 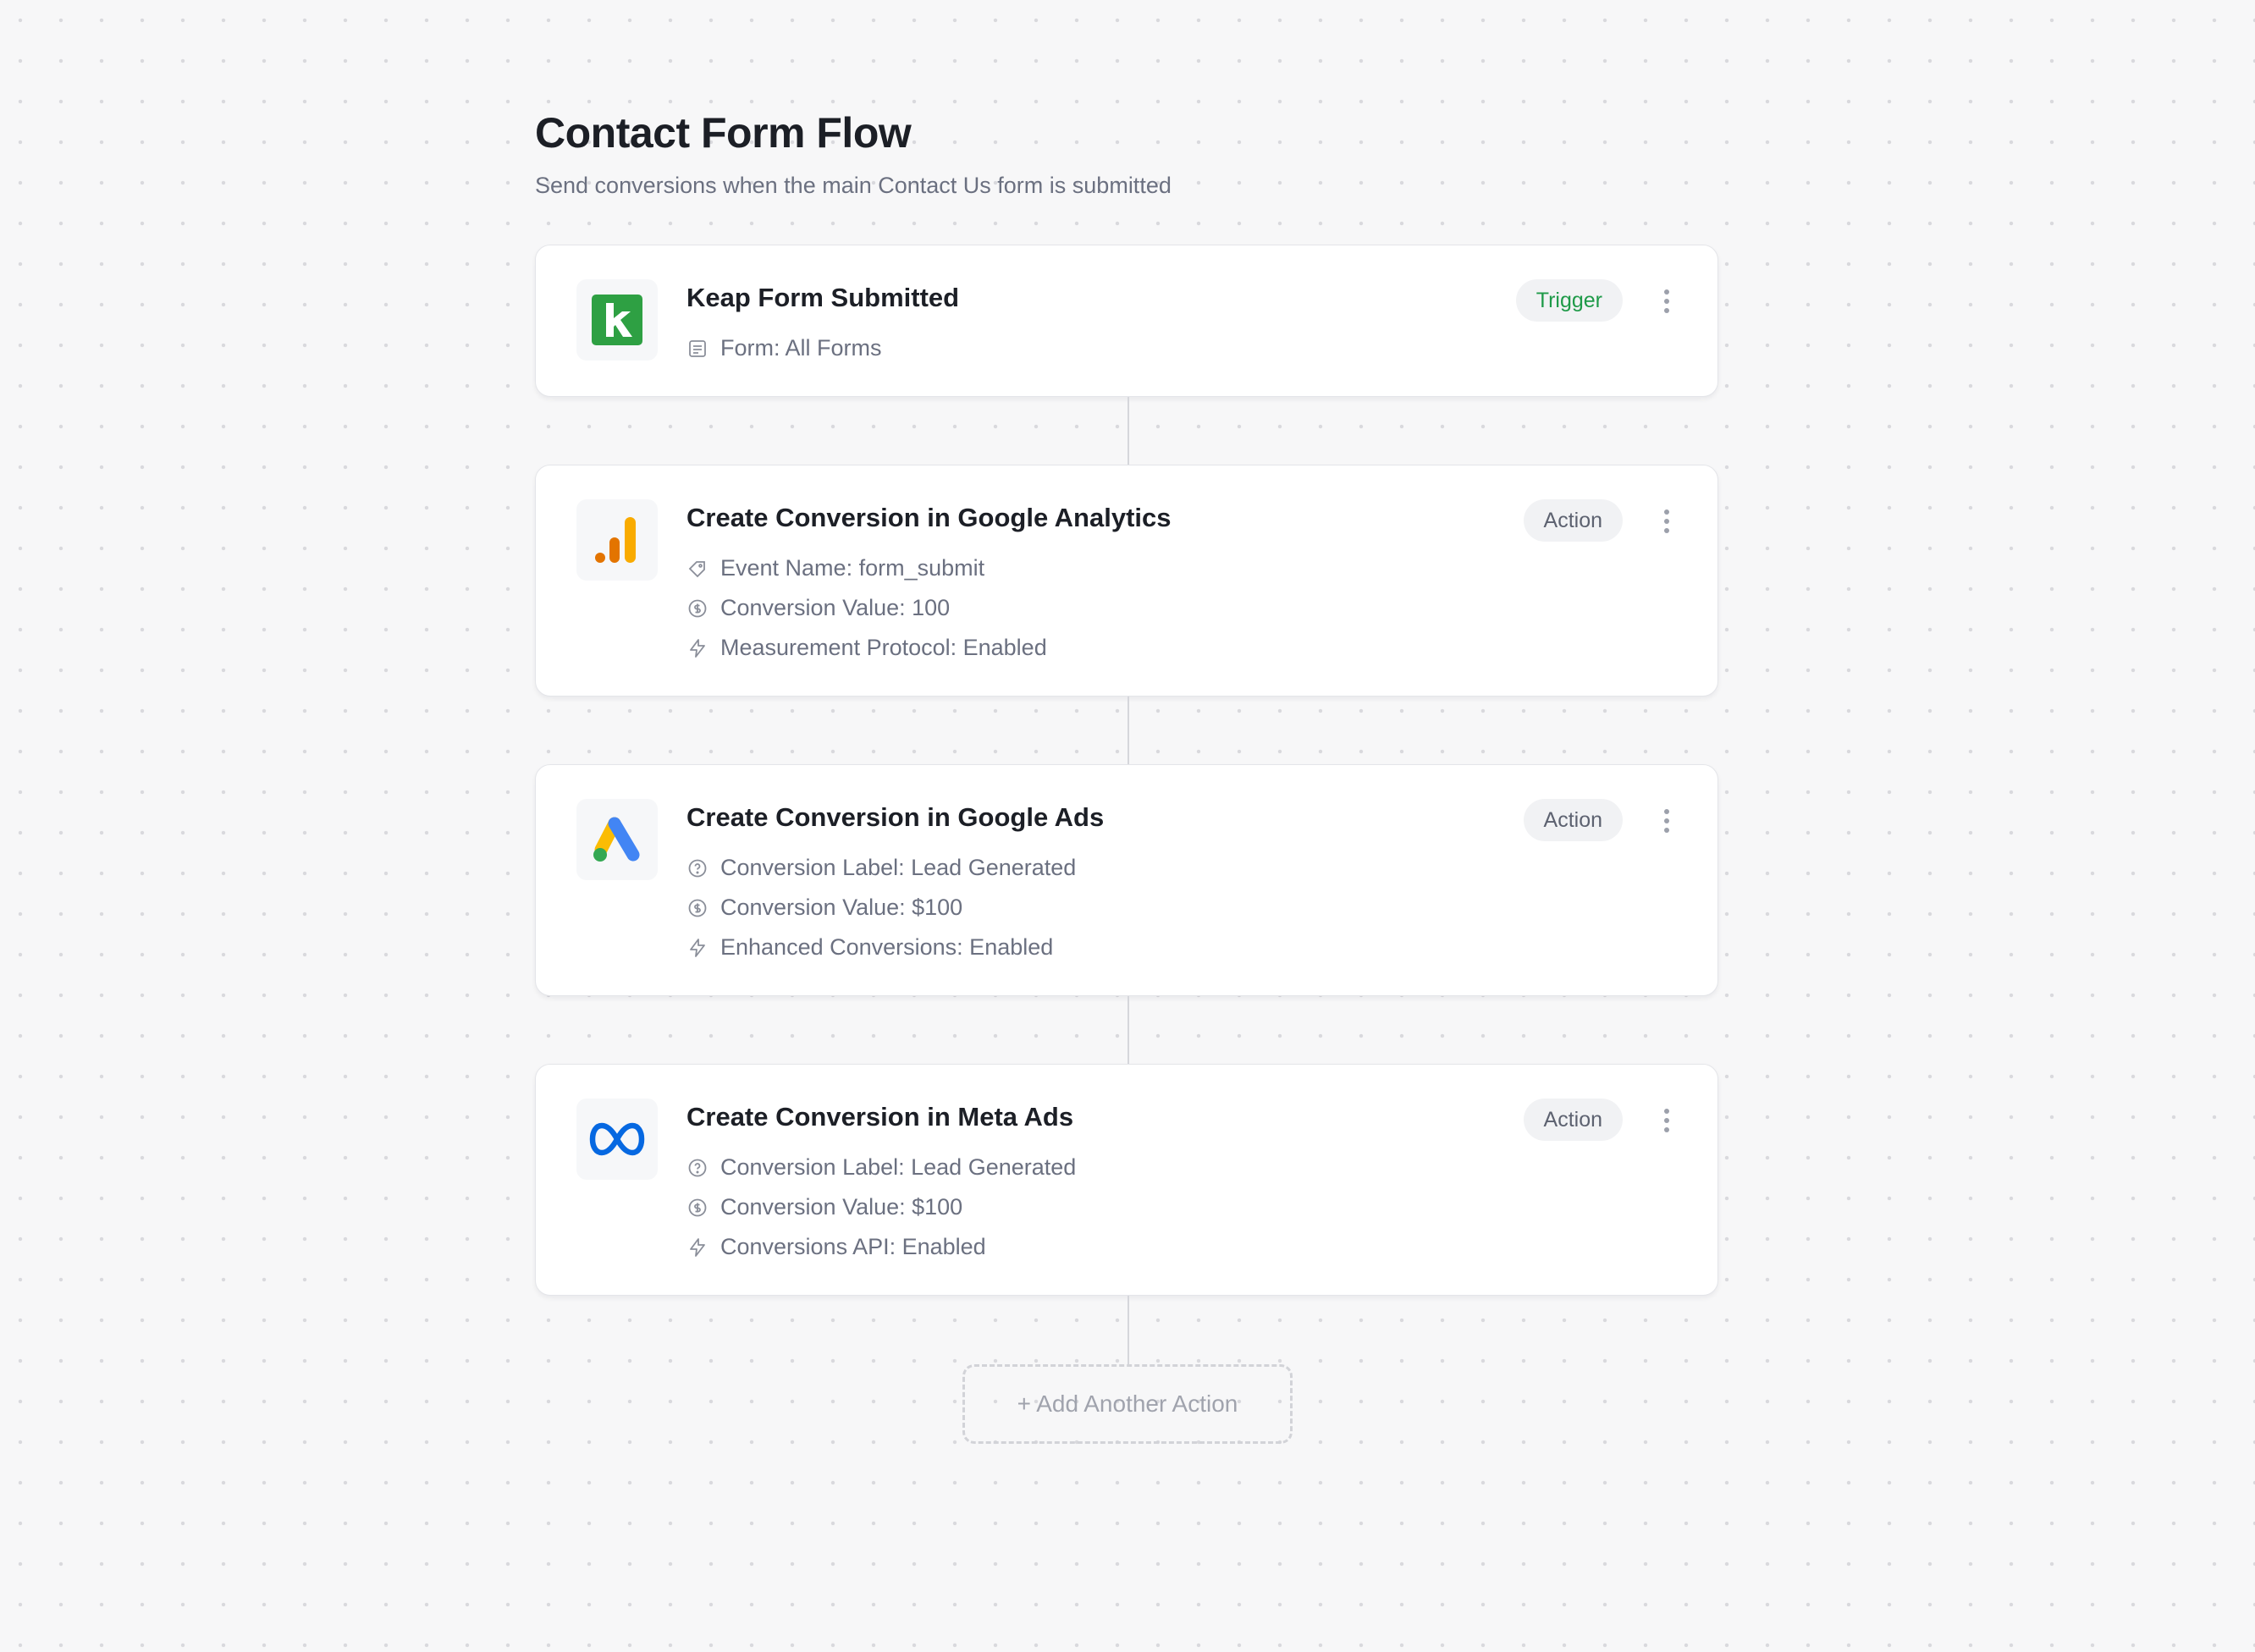 I want to click on detail-row: Conversions API: Enabled, so click(x=881, y=1247).